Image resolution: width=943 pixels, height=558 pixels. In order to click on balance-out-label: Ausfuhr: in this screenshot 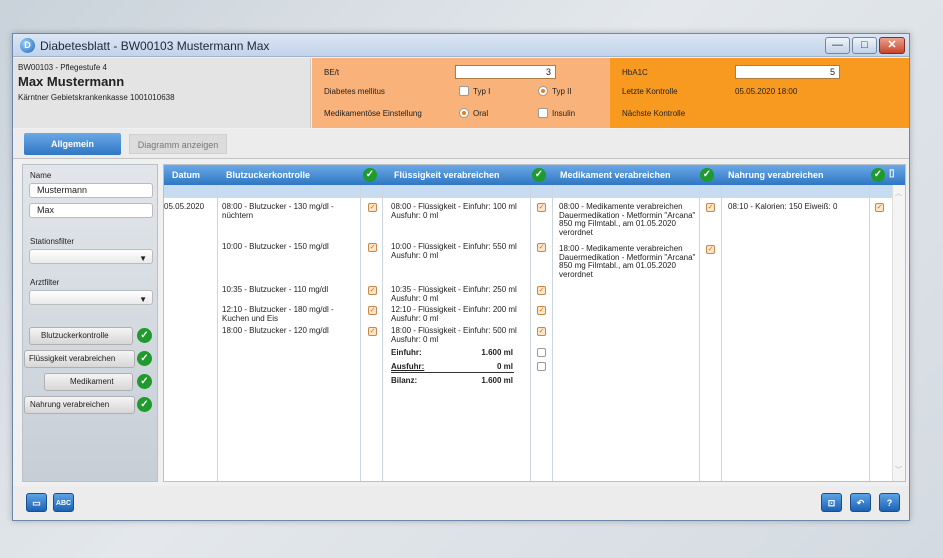, I will do `click(408, 366)`.